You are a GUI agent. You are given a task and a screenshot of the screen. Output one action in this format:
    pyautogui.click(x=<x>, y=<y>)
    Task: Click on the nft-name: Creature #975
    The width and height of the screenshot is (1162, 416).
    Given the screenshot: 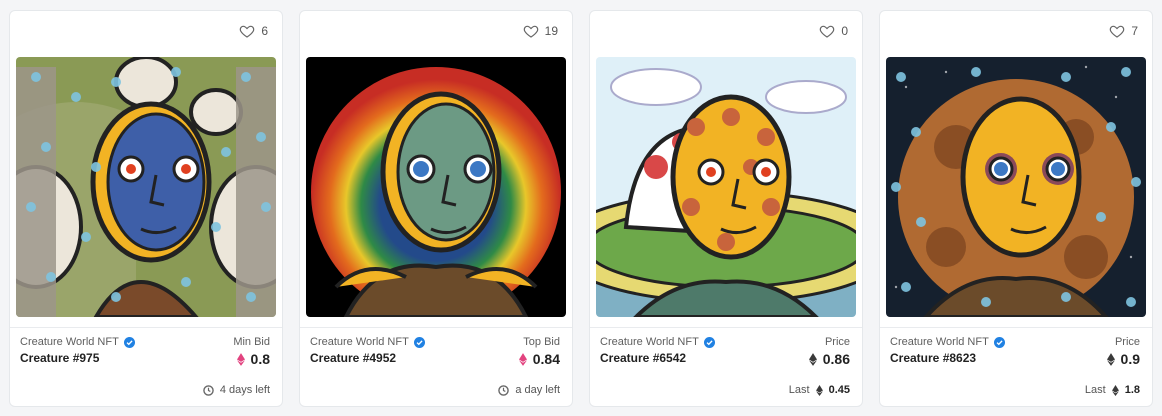 What is the action you would take?
    pyautogui.click(x=77, y=358)
    